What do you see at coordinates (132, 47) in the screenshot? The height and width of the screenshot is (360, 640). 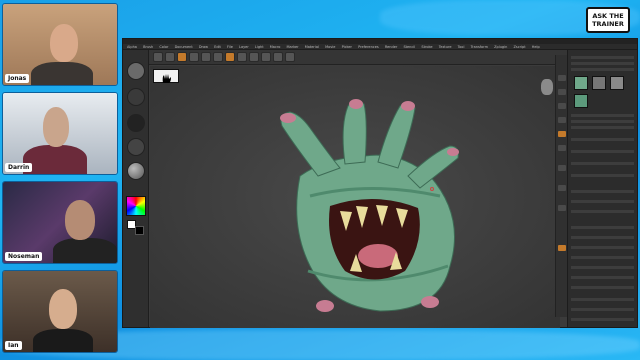 I see `menu-item: Alpha` at bounding box center [132, 47].